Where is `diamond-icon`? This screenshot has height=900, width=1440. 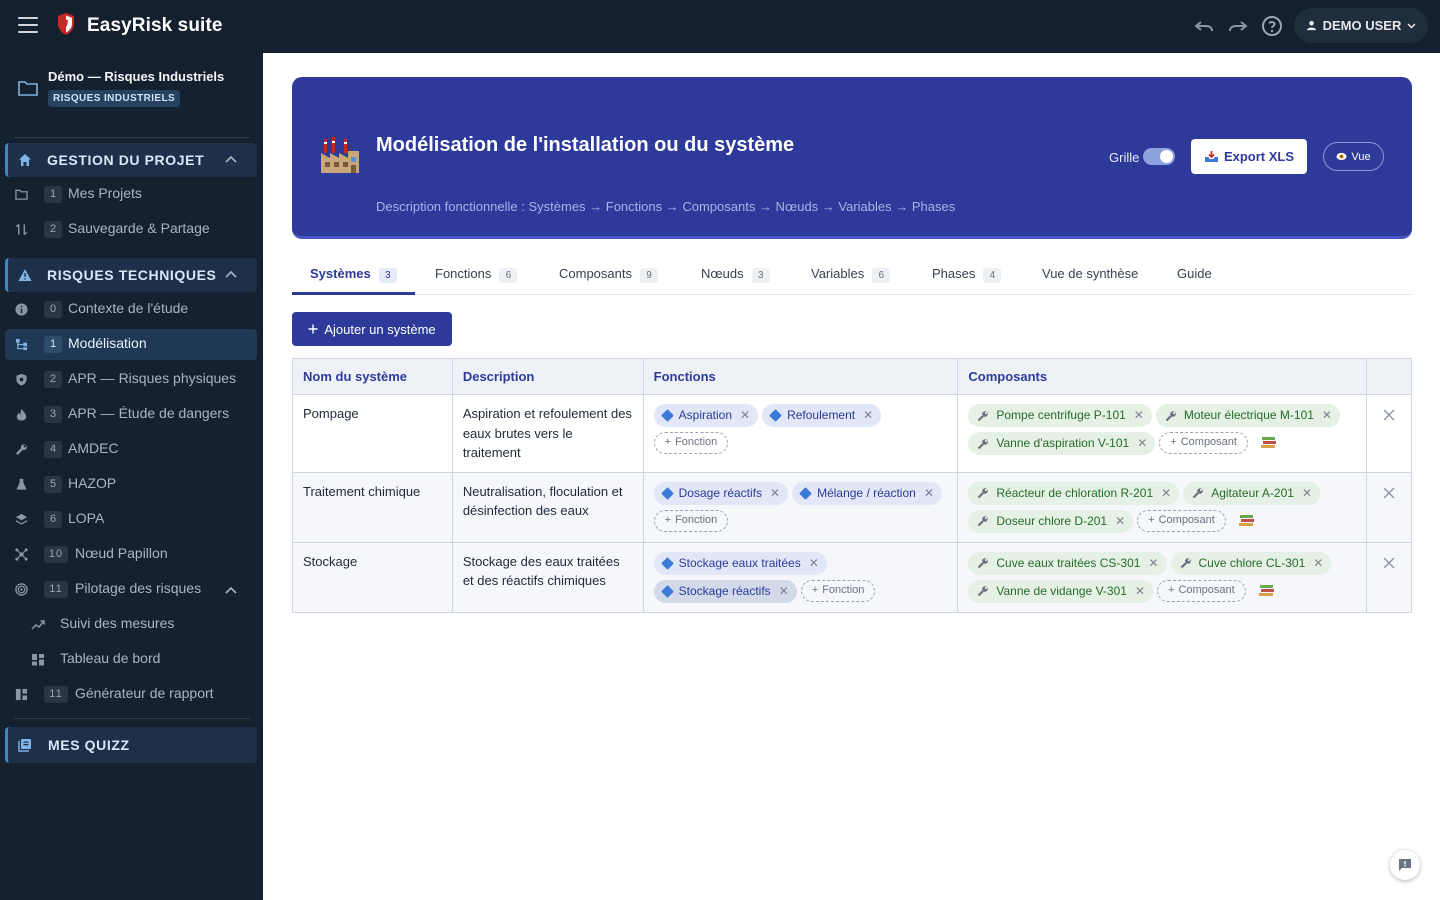
diamond-icon is located at coordinates (667, 415).